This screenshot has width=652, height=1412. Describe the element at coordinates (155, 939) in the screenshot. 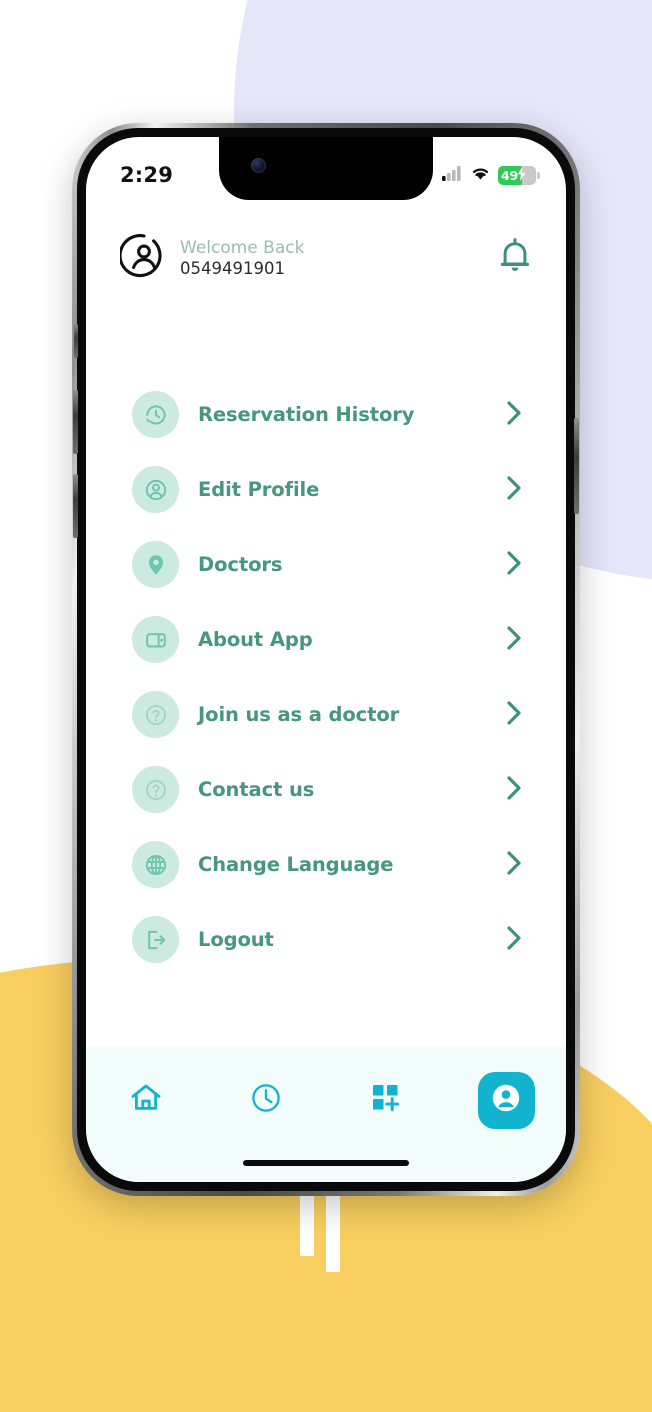

I see `logout-arrow-icon` at that location.